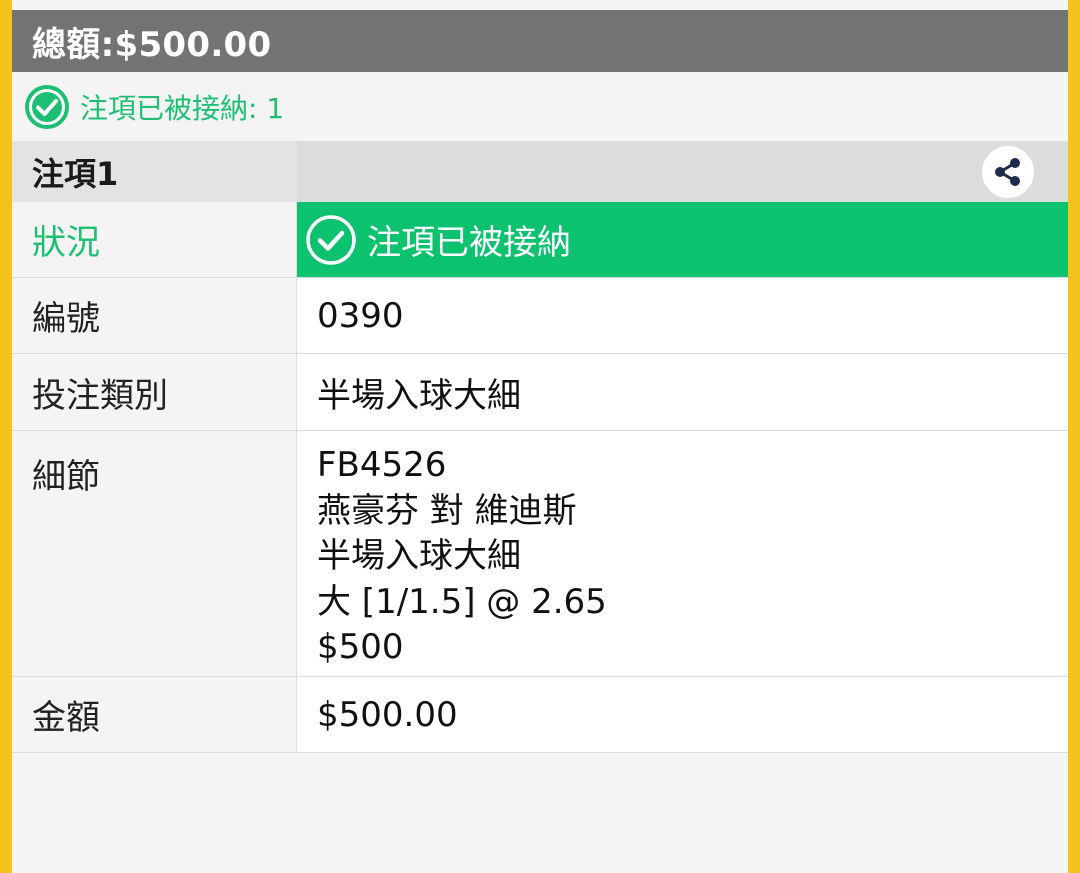  I want to click on accepted-summary: 注項已被接納: 1, so click(540, 106).